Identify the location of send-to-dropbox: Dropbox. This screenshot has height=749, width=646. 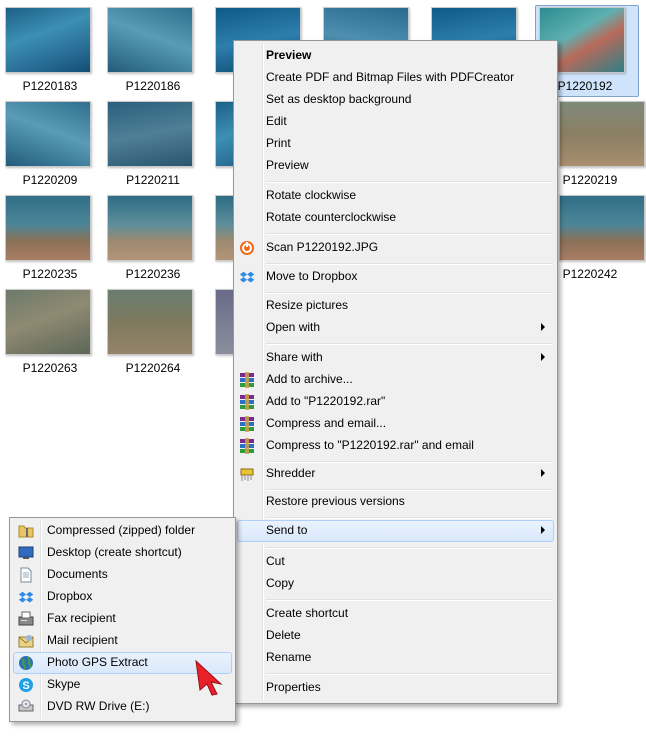
(122, 597).